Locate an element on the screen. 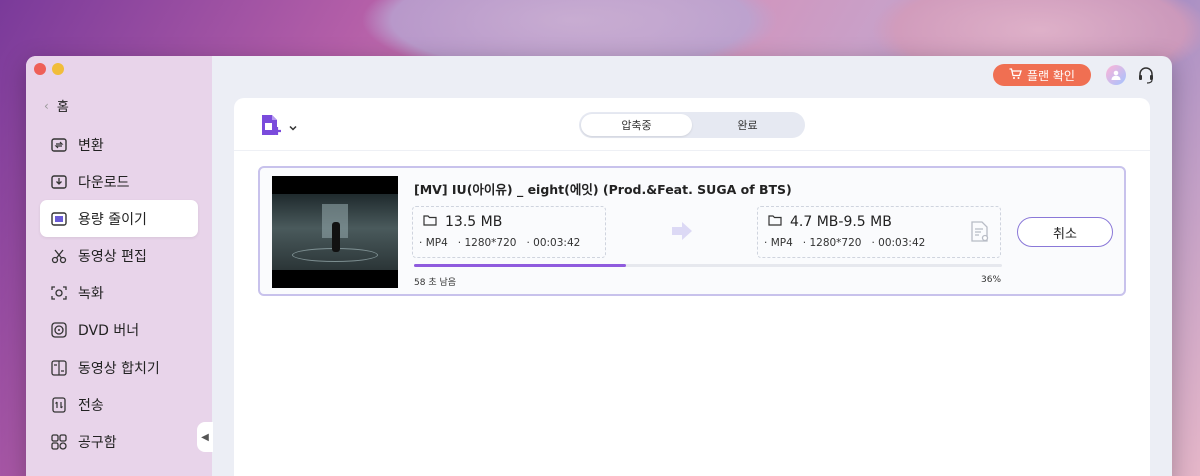  avatar is located at coordinates (1116, 75).